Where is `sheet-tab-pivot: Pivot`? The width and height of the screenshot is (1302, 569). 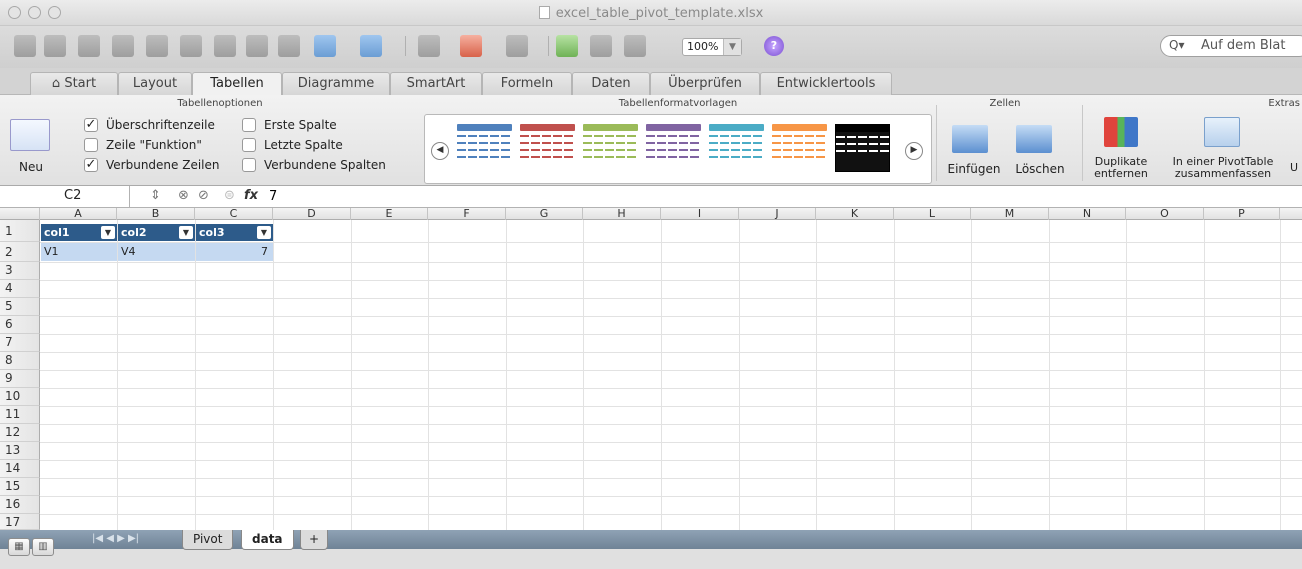
sheet-tab-pivot: Pivot is located at coordinates (208, 540).